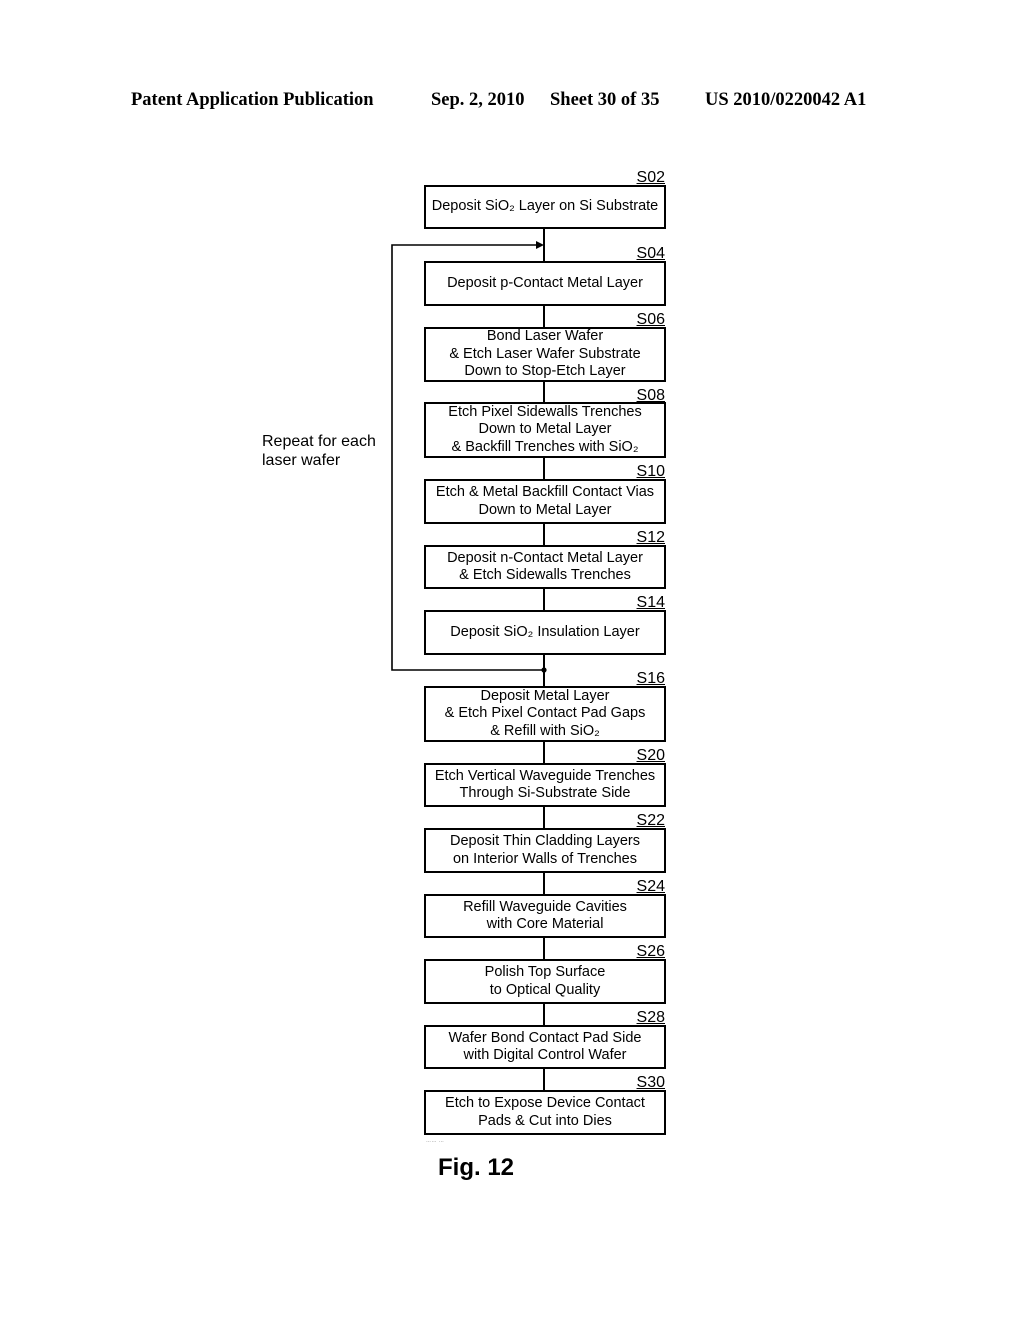  Describe the element at coordinates (650, 886) in the screenshot. I see `step-label-s24: S24` at that location.